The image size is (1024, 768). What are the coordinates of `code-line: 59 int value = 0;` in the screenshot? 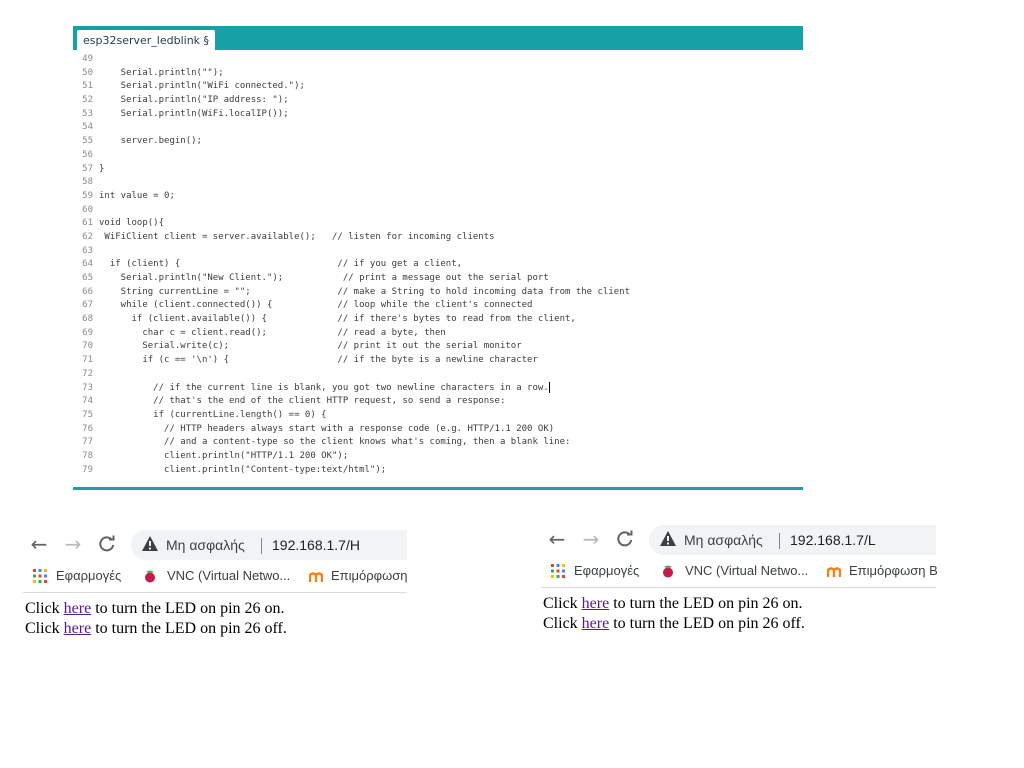 It's located at (438, 197).